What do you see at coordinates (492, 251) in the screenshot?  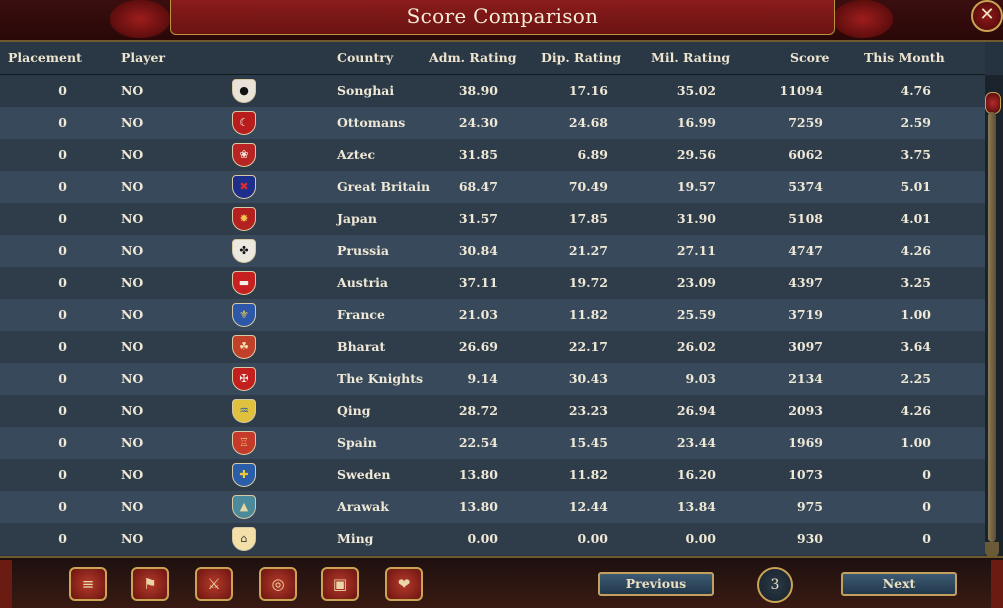 I see `table-row: 0 NO Prussia 30.84 21.27 27.11 4747 4.26 ✤` at bounding box center [492, 251].